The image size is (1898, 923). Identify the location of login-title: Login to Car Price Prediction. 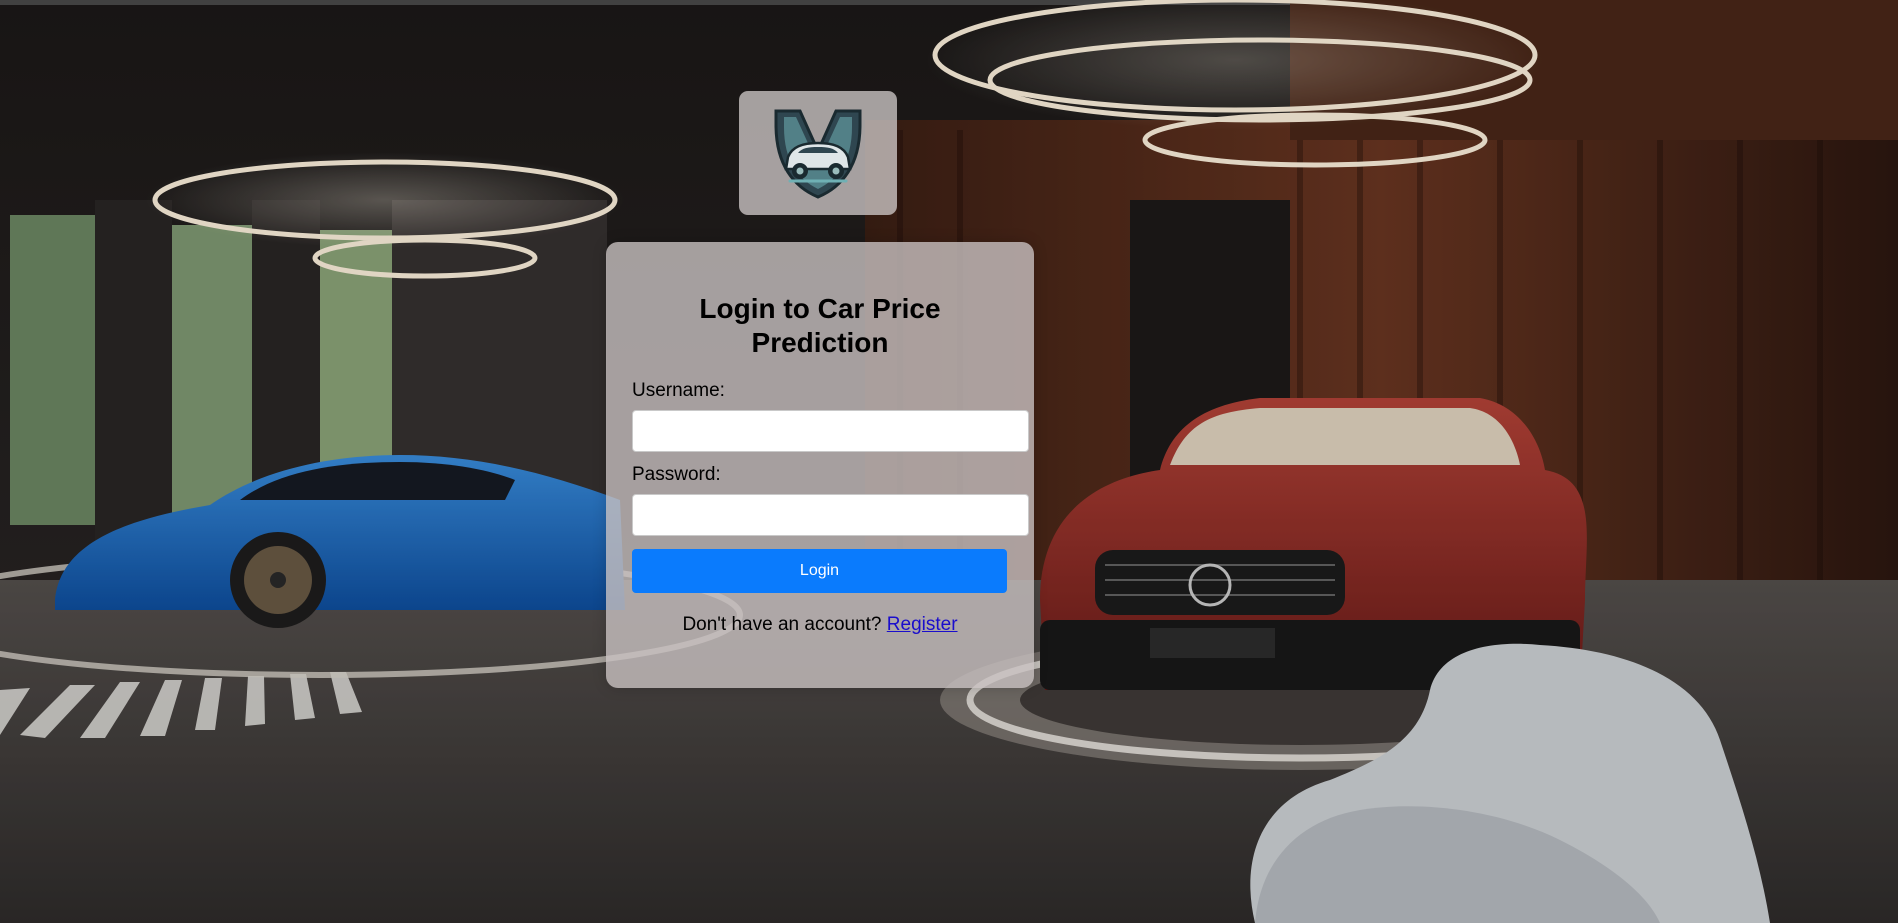
(820, 325).